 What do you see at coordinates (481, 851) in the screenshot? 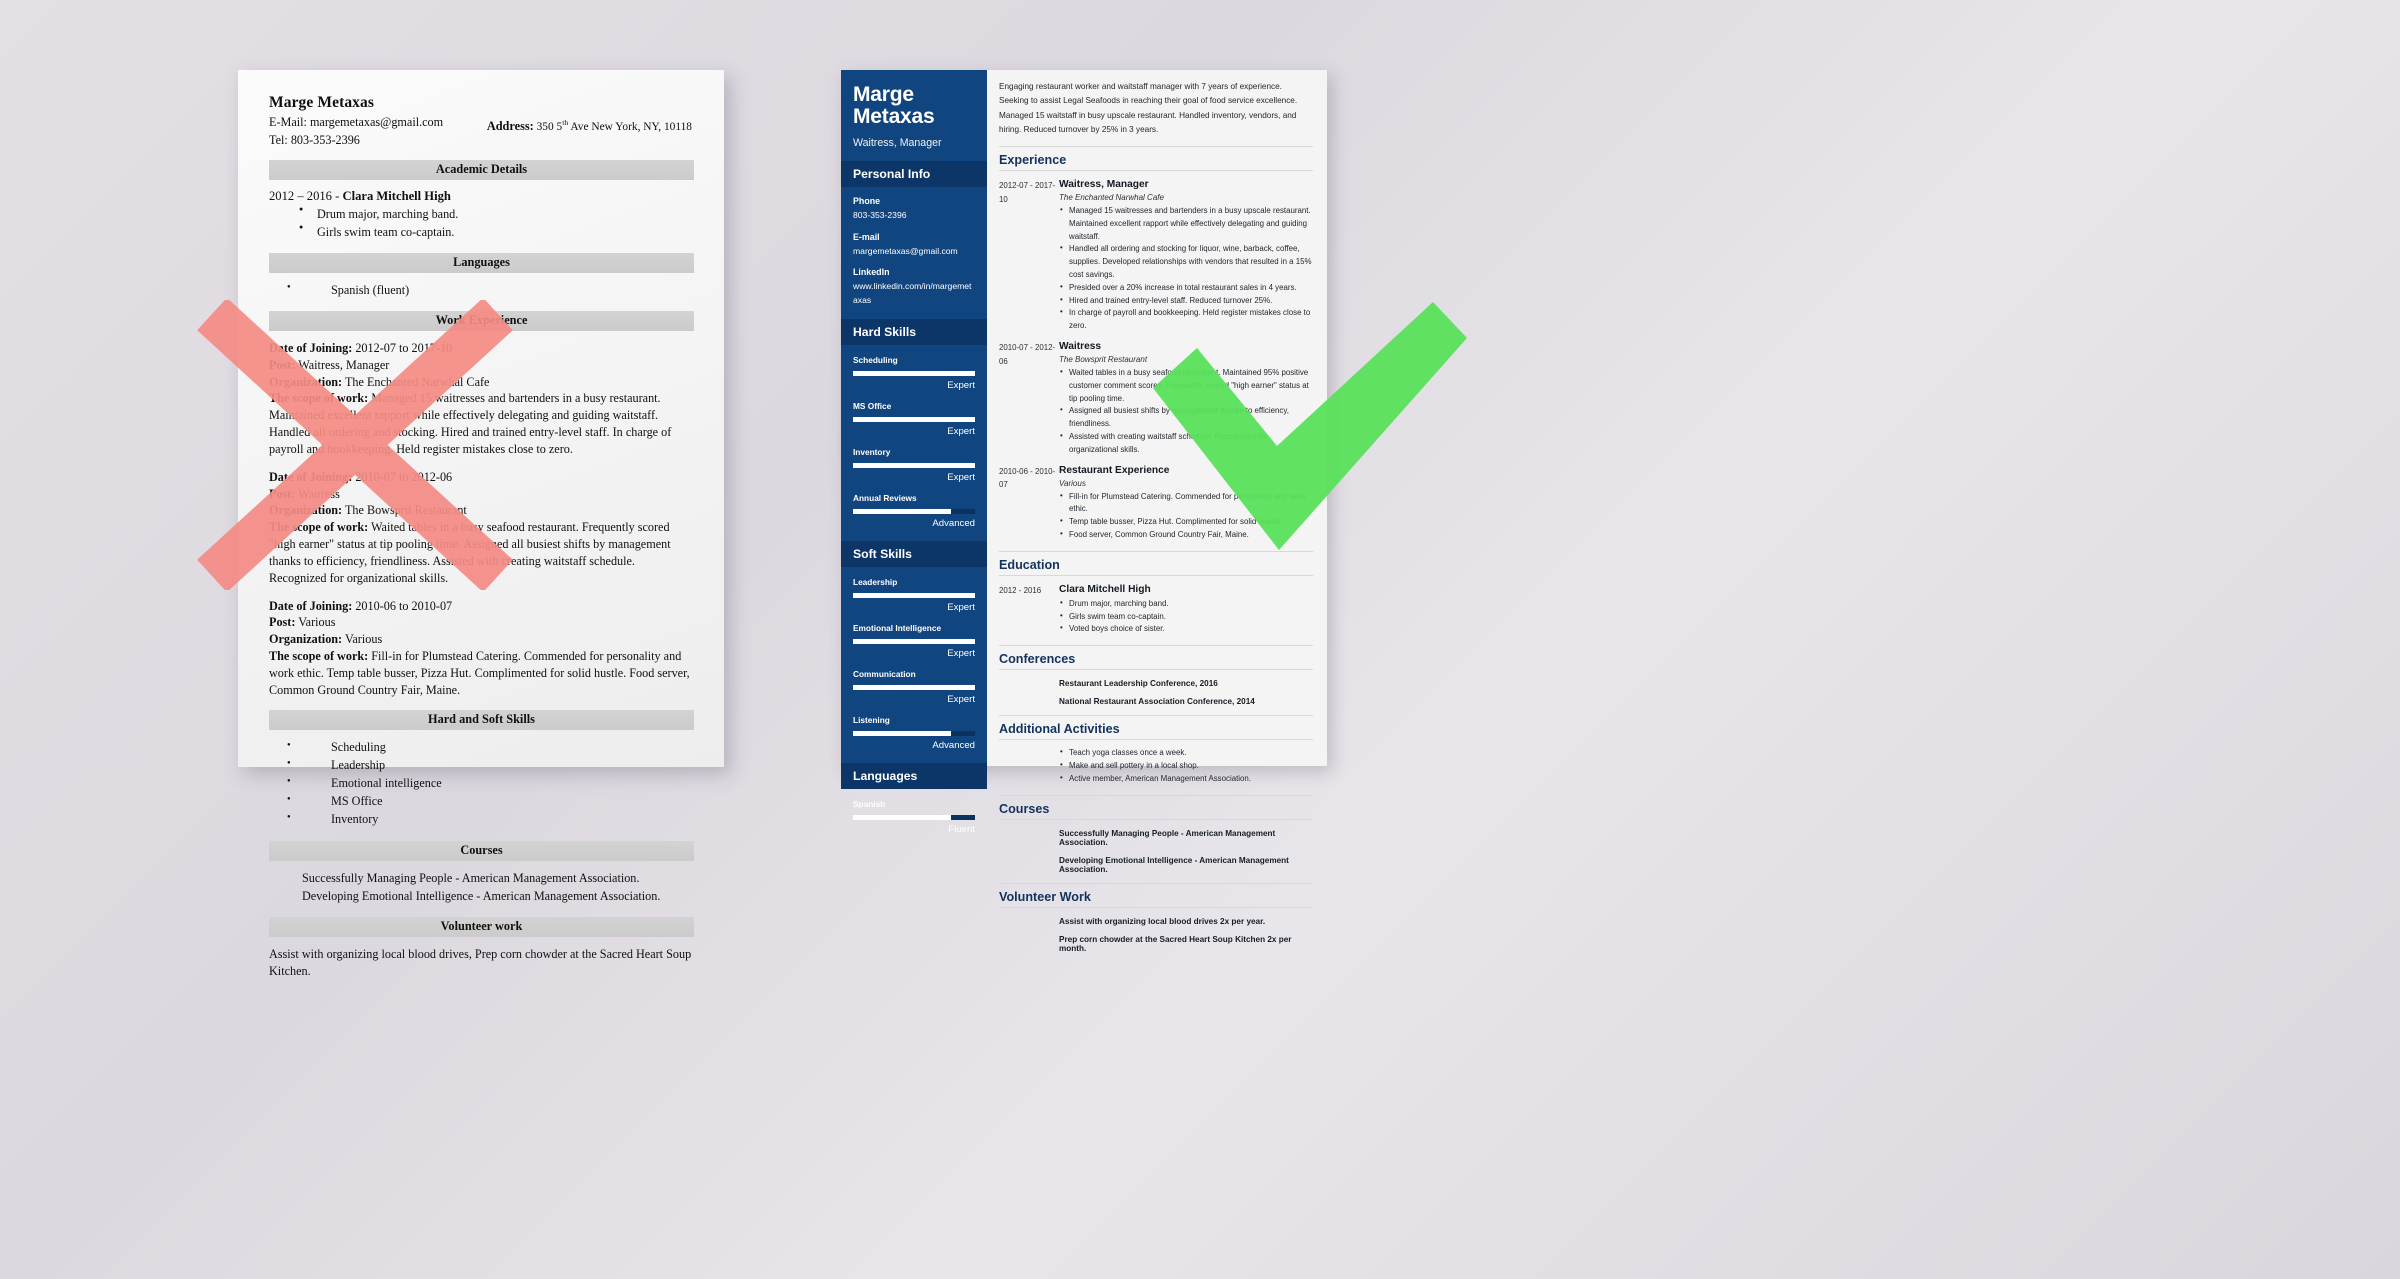
I see `bad-section-courses: Courses` at bounding box center [481, 851].